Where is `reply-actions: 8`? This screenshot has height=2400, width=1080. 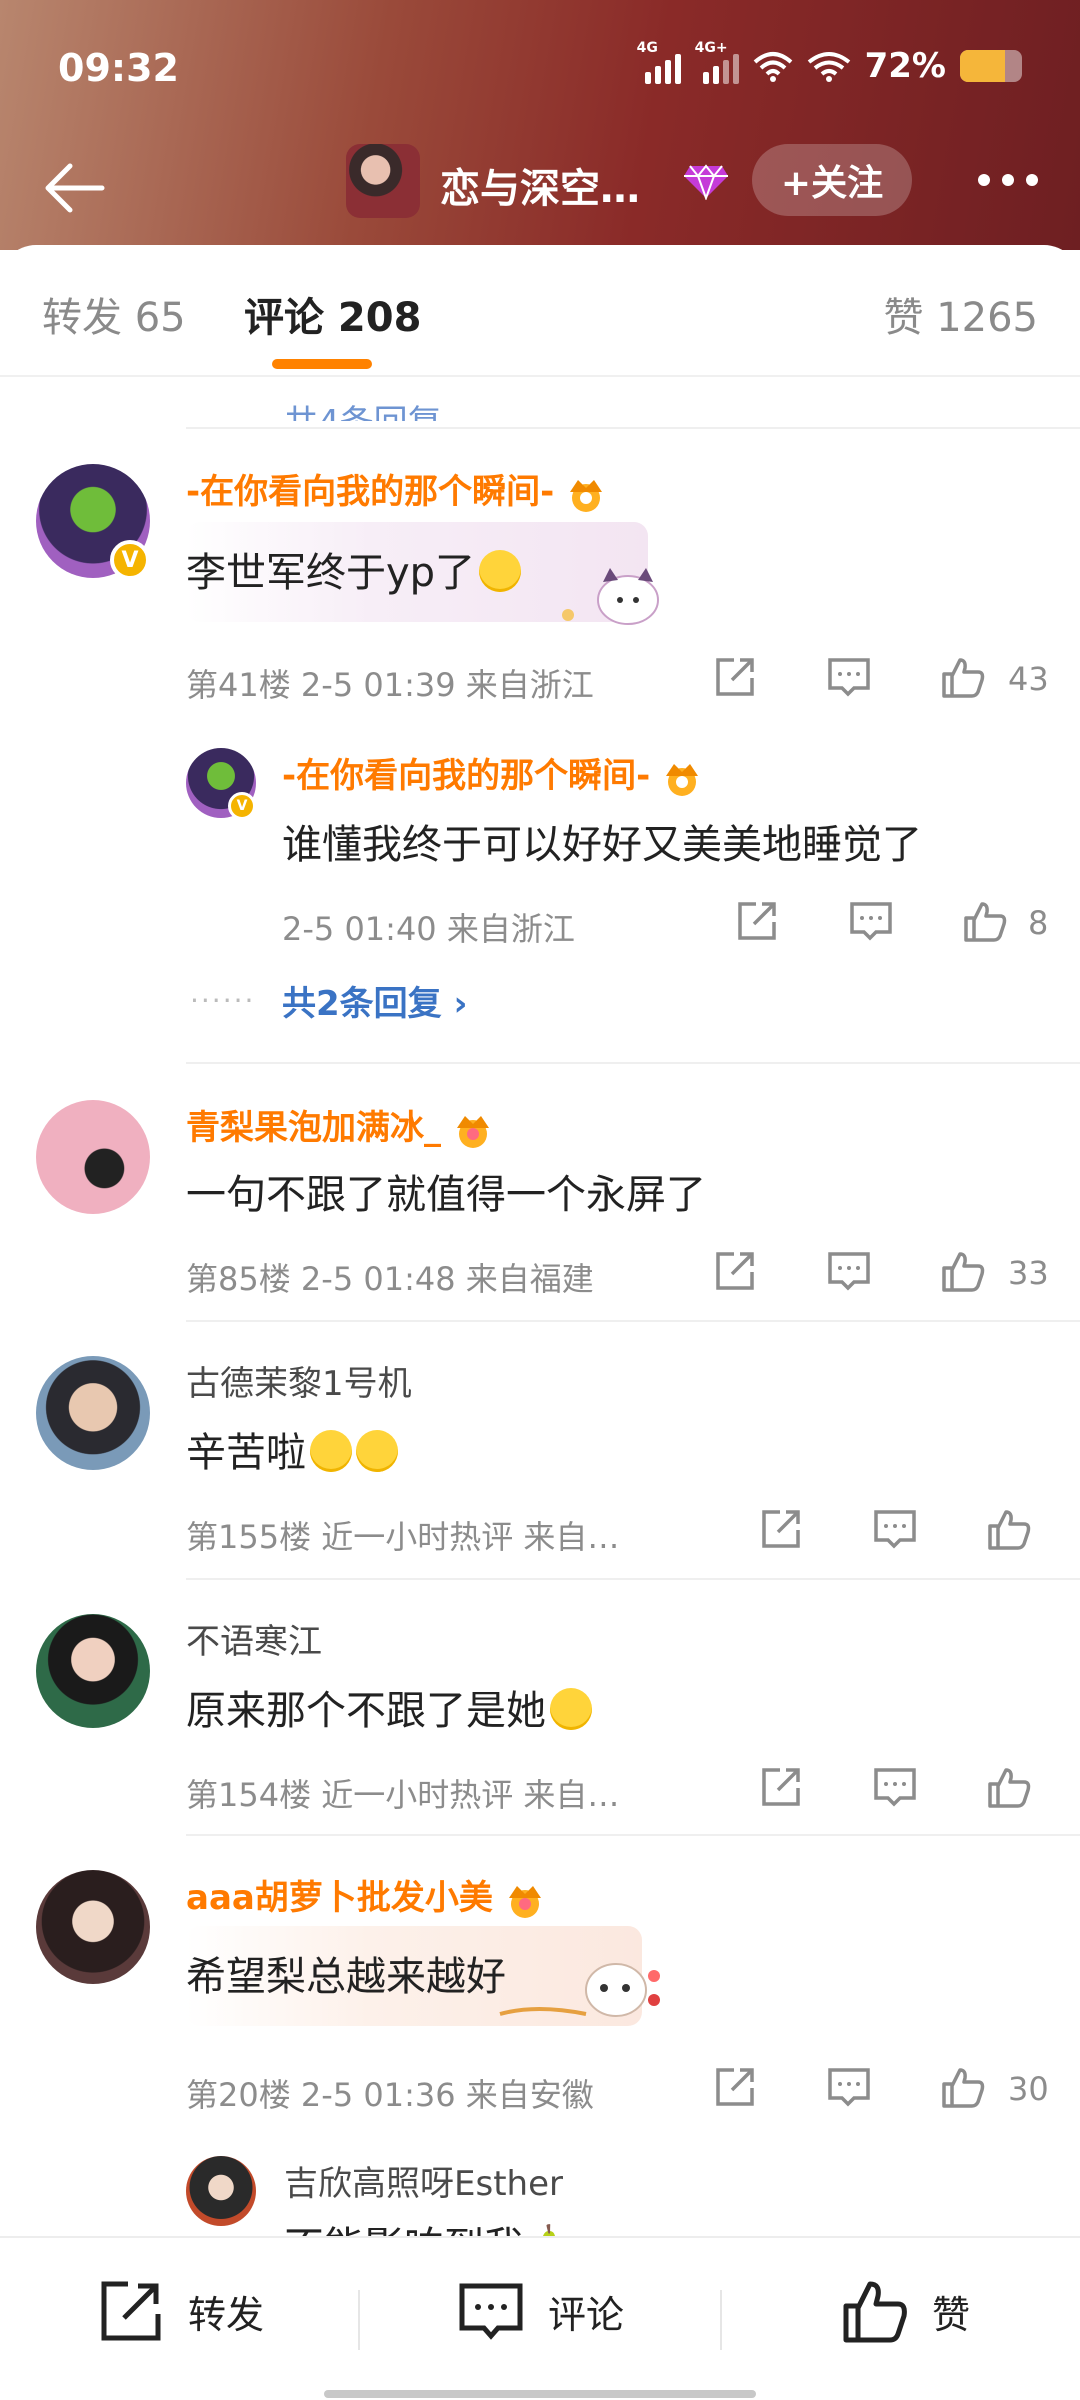
reply-actions: 8 is located at coordinates (893, 923).